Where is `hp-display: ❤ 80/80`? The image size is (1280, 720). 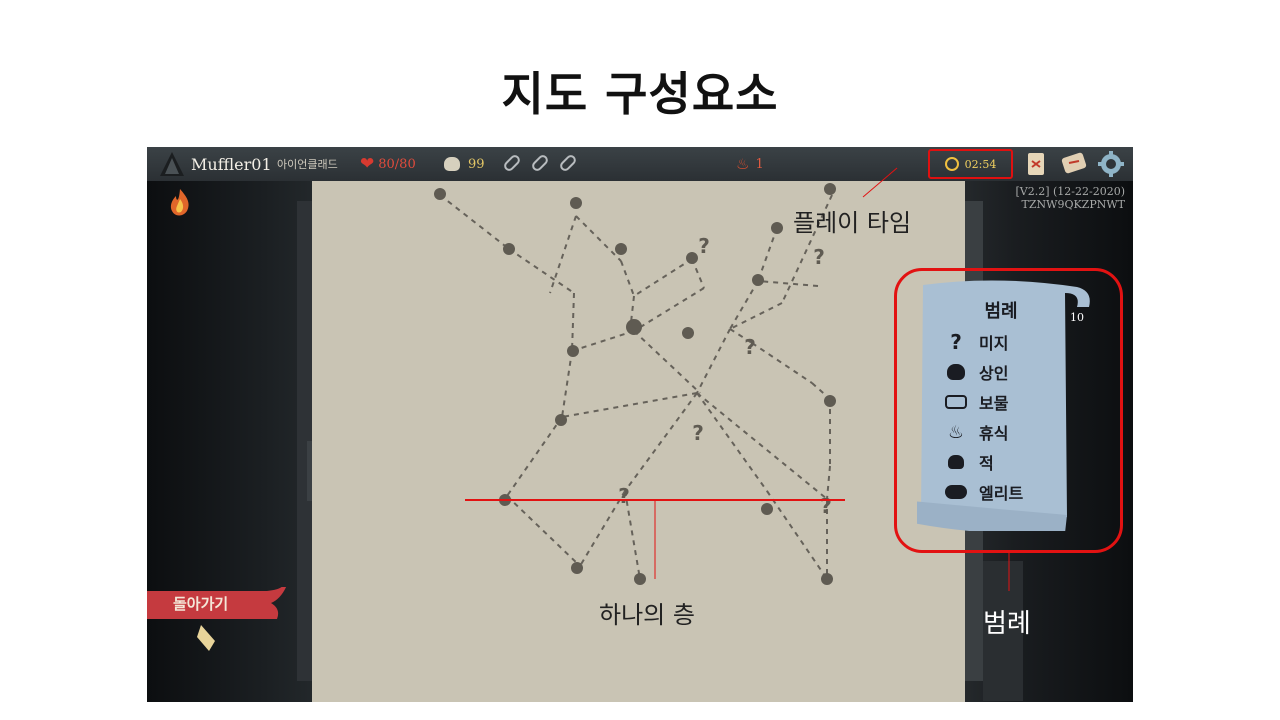
hp-display: ❤ 80/80 is located at coordinates (388, 164).